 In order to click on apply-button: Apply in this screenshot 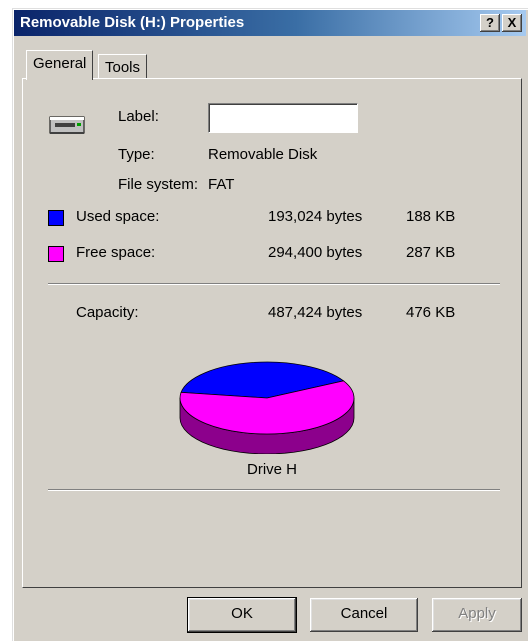, I will do `click(477, 615)`.